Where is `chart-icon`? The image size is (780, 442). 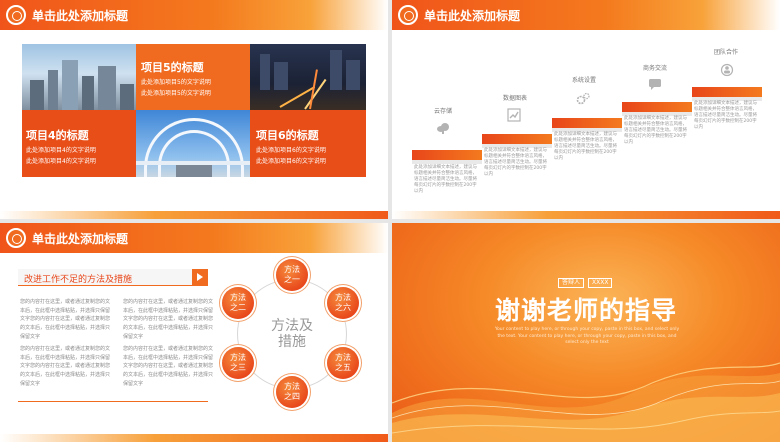
chart-icon is located at coordinates (514, 115).